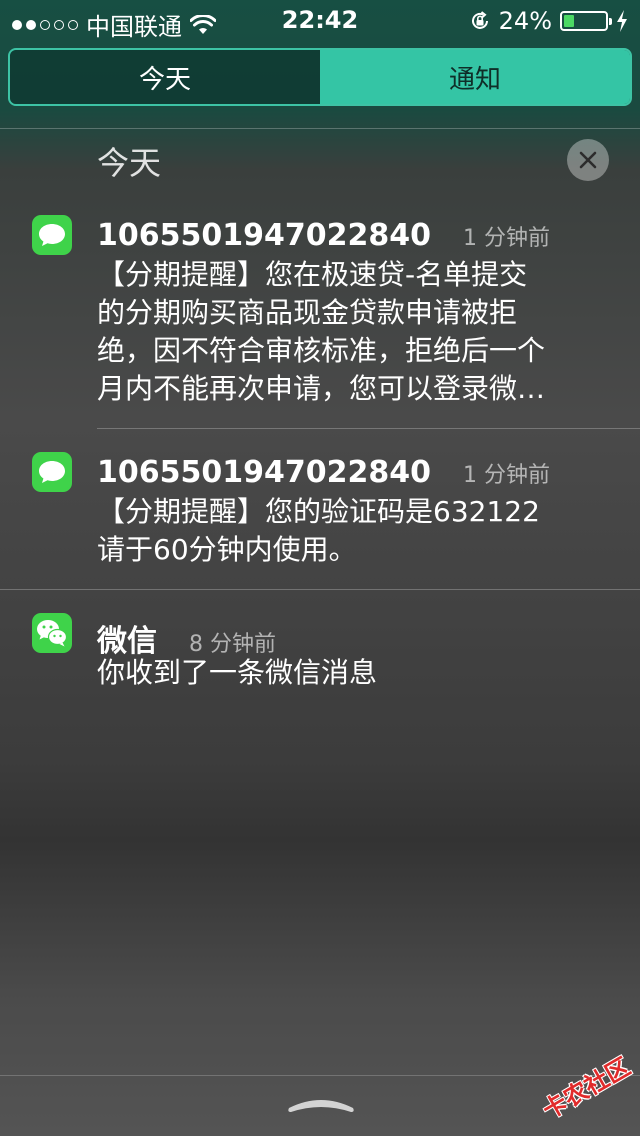  I want to click on view-switcher: 今天 通知, so click(320, 77).